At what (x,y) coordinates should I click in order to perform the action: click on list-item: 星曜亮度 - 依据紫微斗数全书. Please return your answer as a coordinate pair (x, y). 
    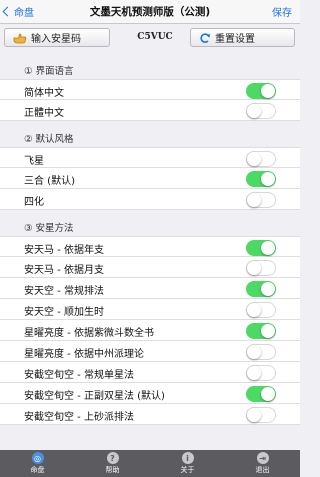
    Looking at the image, I should click on (150, 330).